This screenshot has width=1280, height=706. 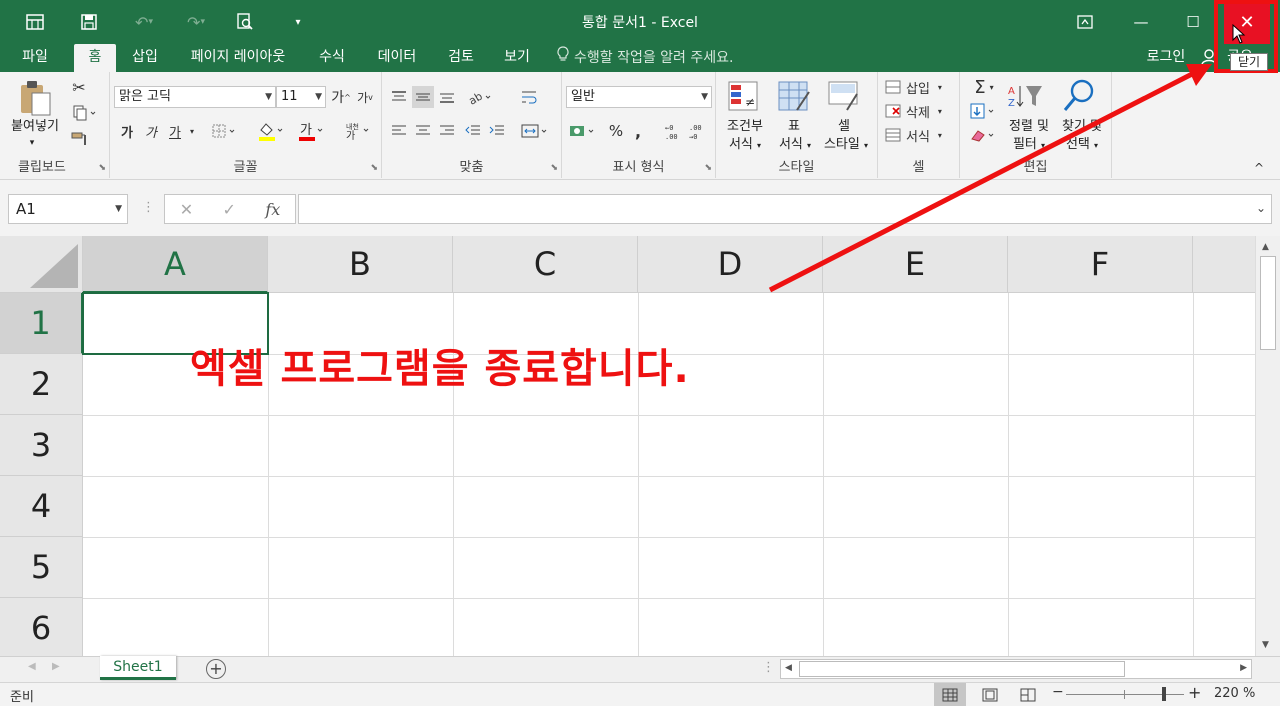 What do you see at coordinates (1249, 62) in the screenshot?
I see `close-tooltip: 닫기` at bounding box center [1249, 62].